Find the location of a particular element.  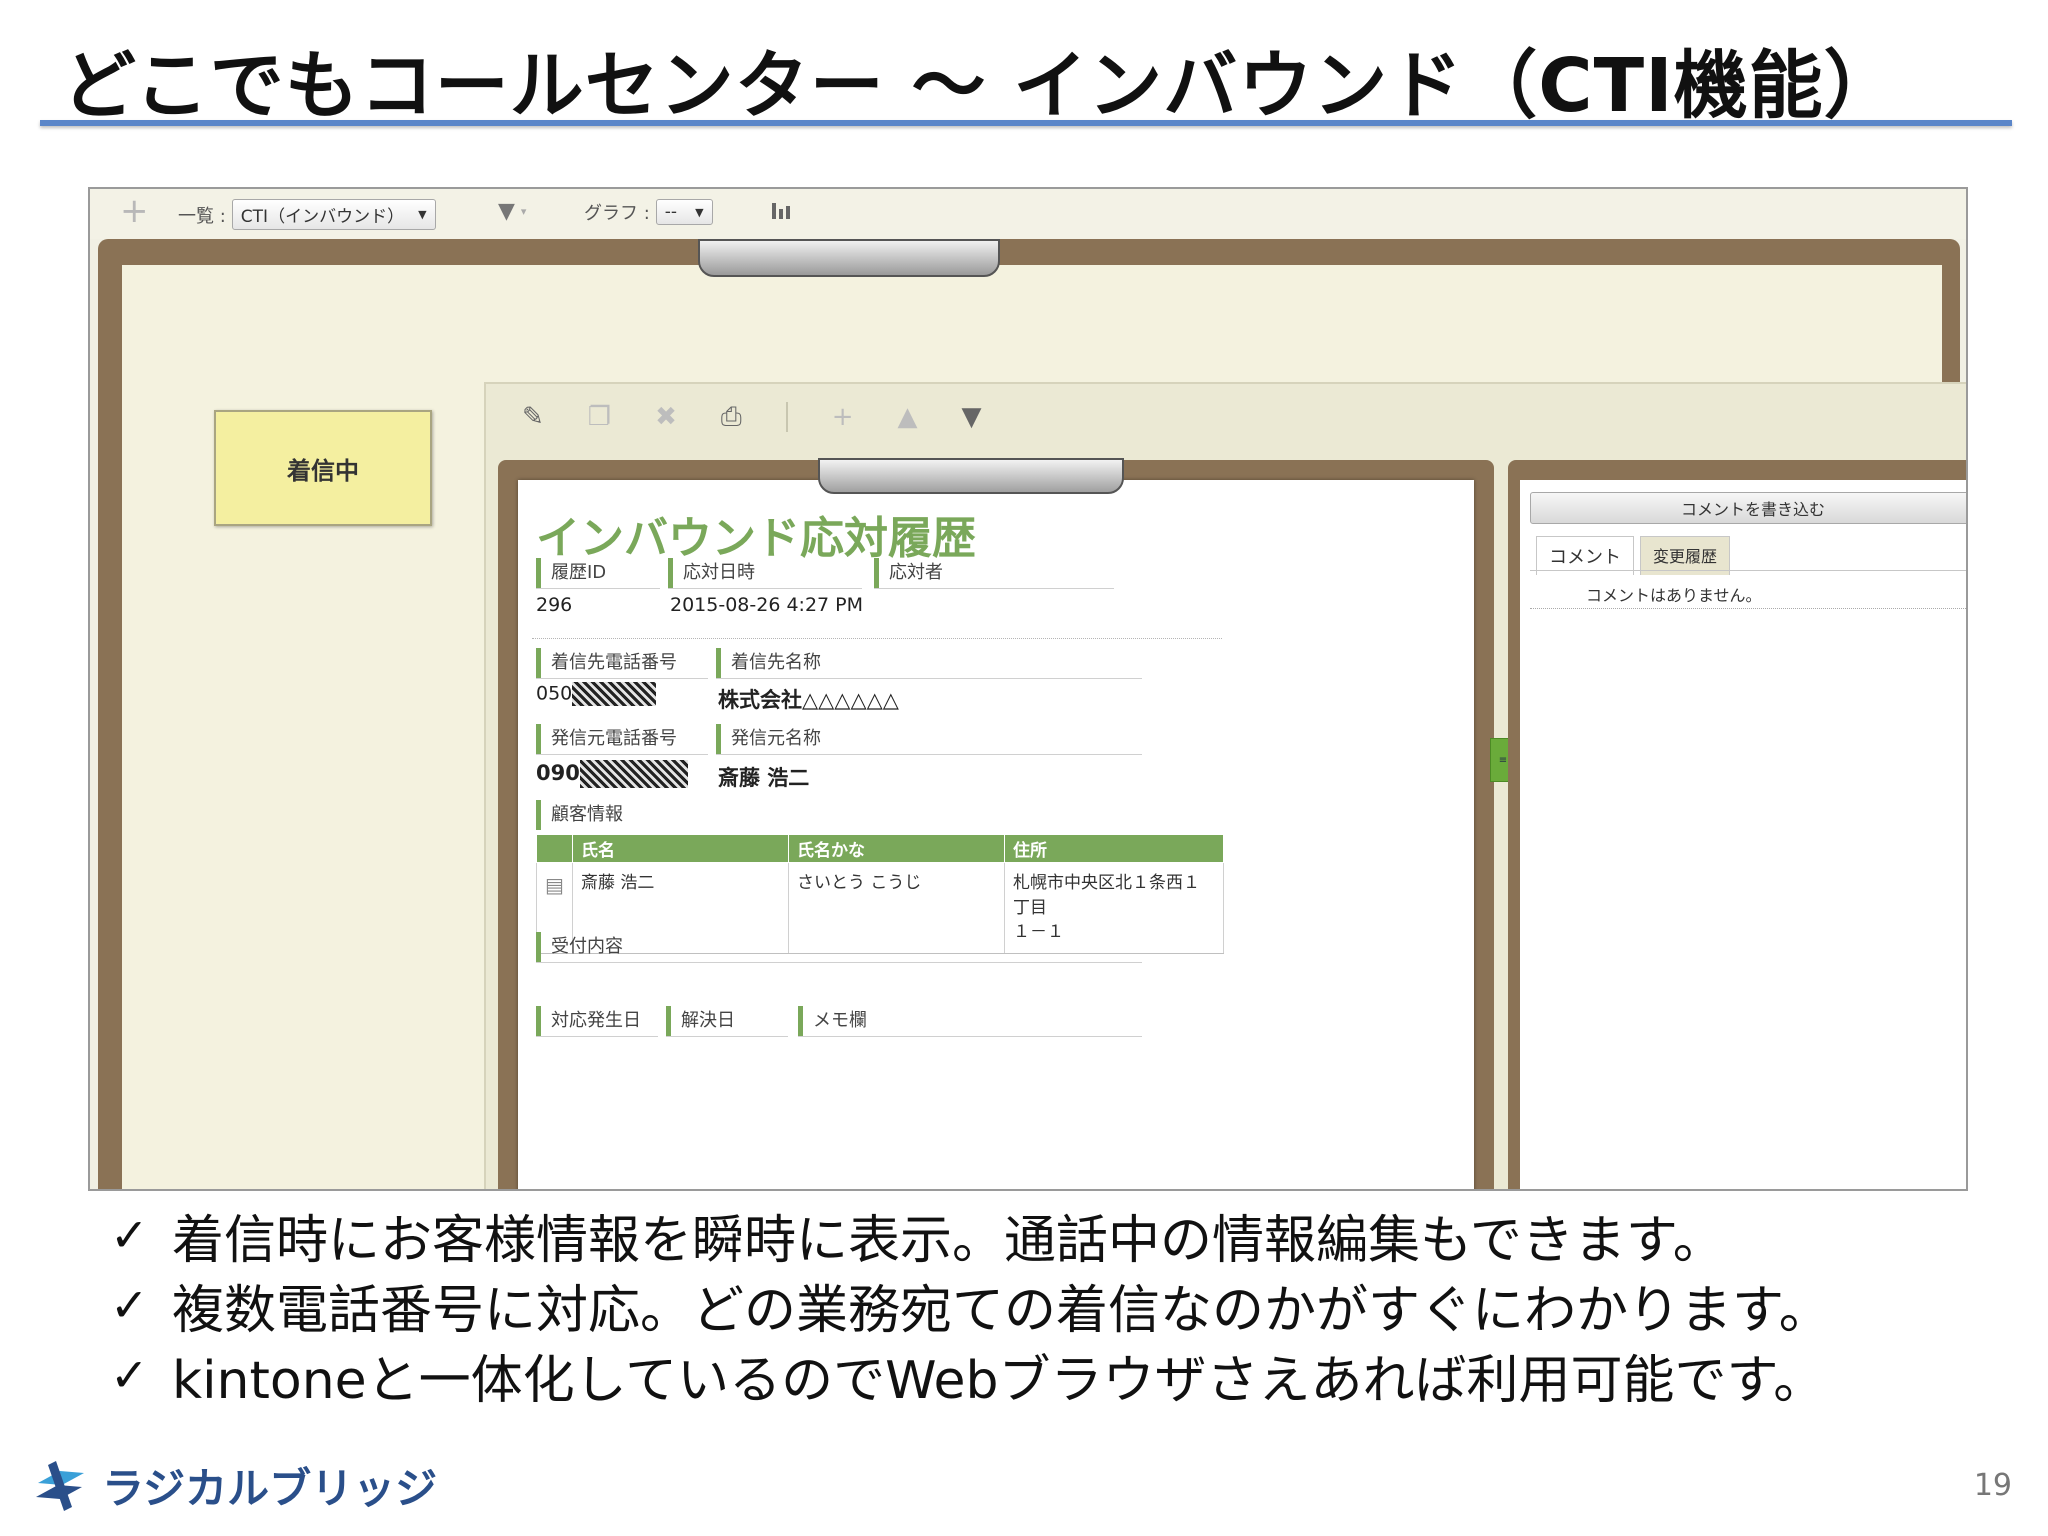

list-view-select: CTI（インバウンド） ▼ is located at coordinates (333, 214).